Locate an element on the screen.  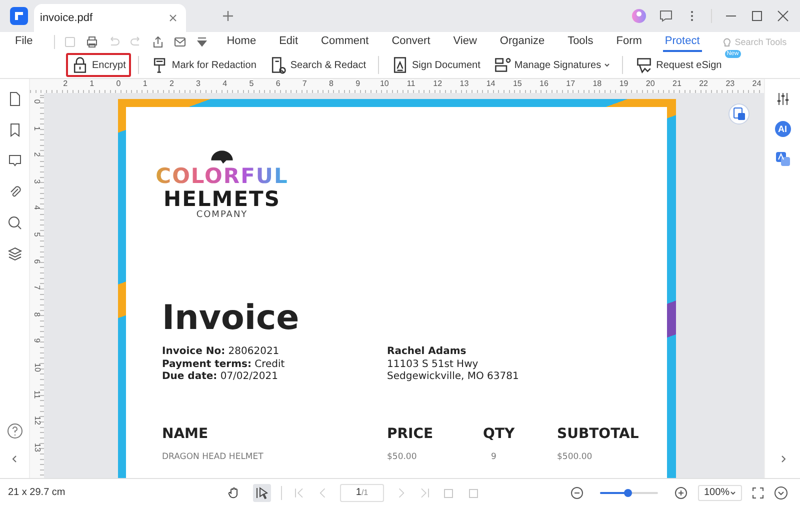
slider-thumb is located at coordinates (628, 492).